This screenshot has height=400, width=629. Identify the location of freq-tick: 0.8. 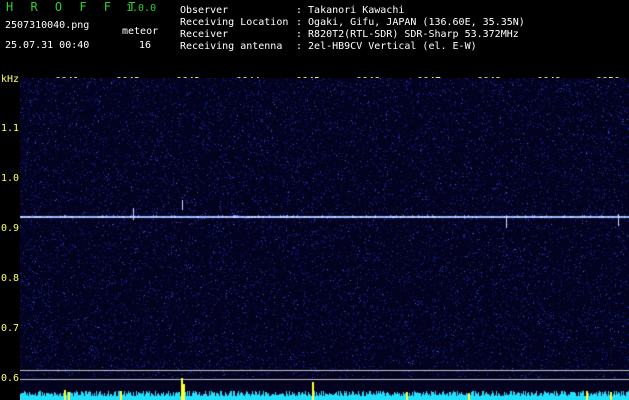
(10, 278).